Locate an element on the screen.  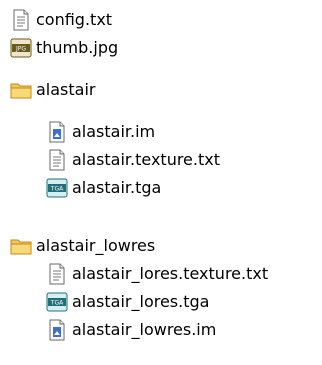
tree-item-label: alastair.texture.txt is located at coordinates (146, 159).